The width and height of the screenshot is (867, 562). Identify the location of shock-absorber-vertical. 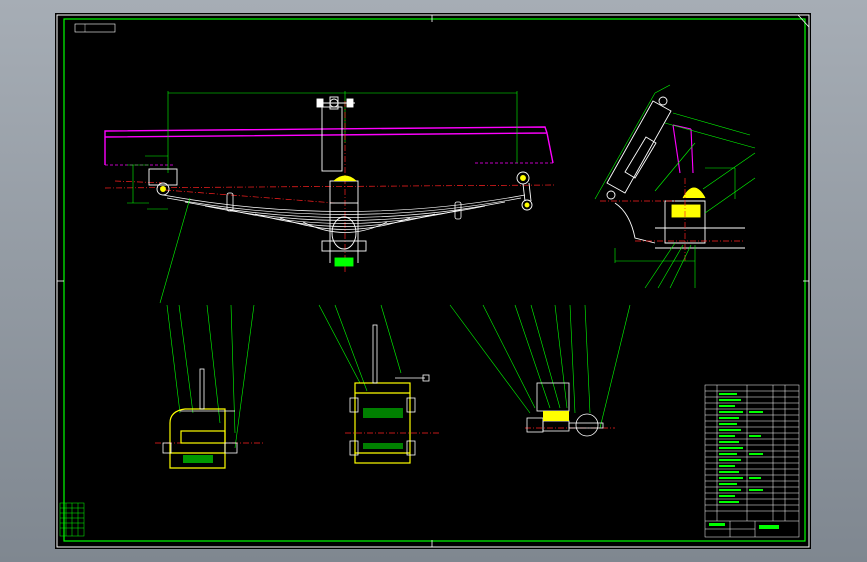
(335, 134).